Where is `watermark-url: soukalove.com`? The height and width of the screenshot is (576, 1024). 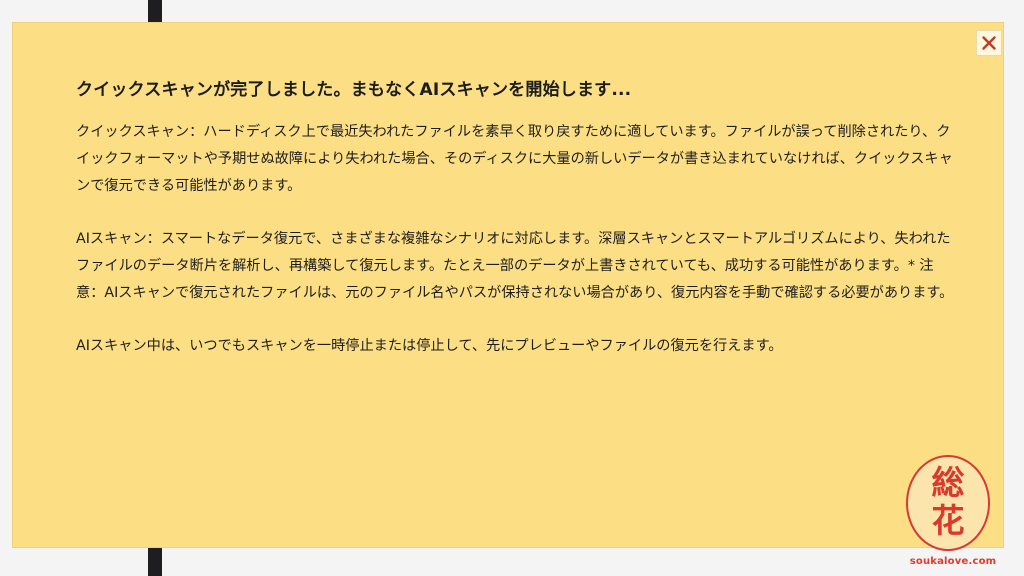
watermark-url: soukalove.com is located at coordinates (953, 561).